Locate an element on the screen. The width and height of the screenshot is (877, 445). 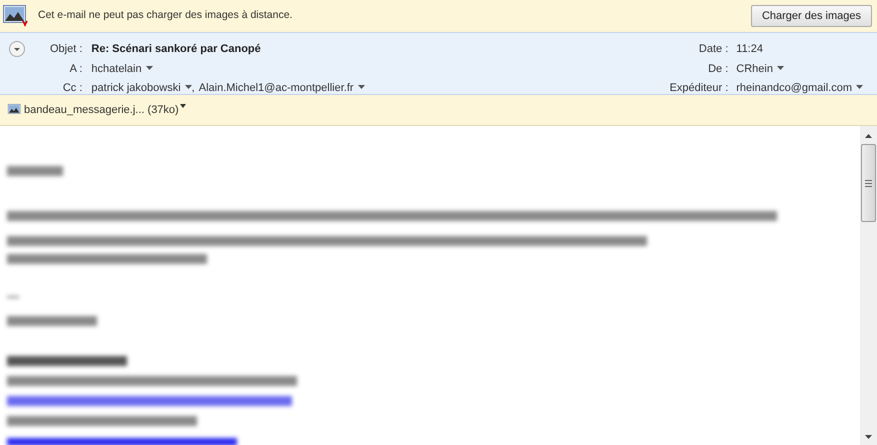
scrollbar-thumb is located at coordinates (868, 183).